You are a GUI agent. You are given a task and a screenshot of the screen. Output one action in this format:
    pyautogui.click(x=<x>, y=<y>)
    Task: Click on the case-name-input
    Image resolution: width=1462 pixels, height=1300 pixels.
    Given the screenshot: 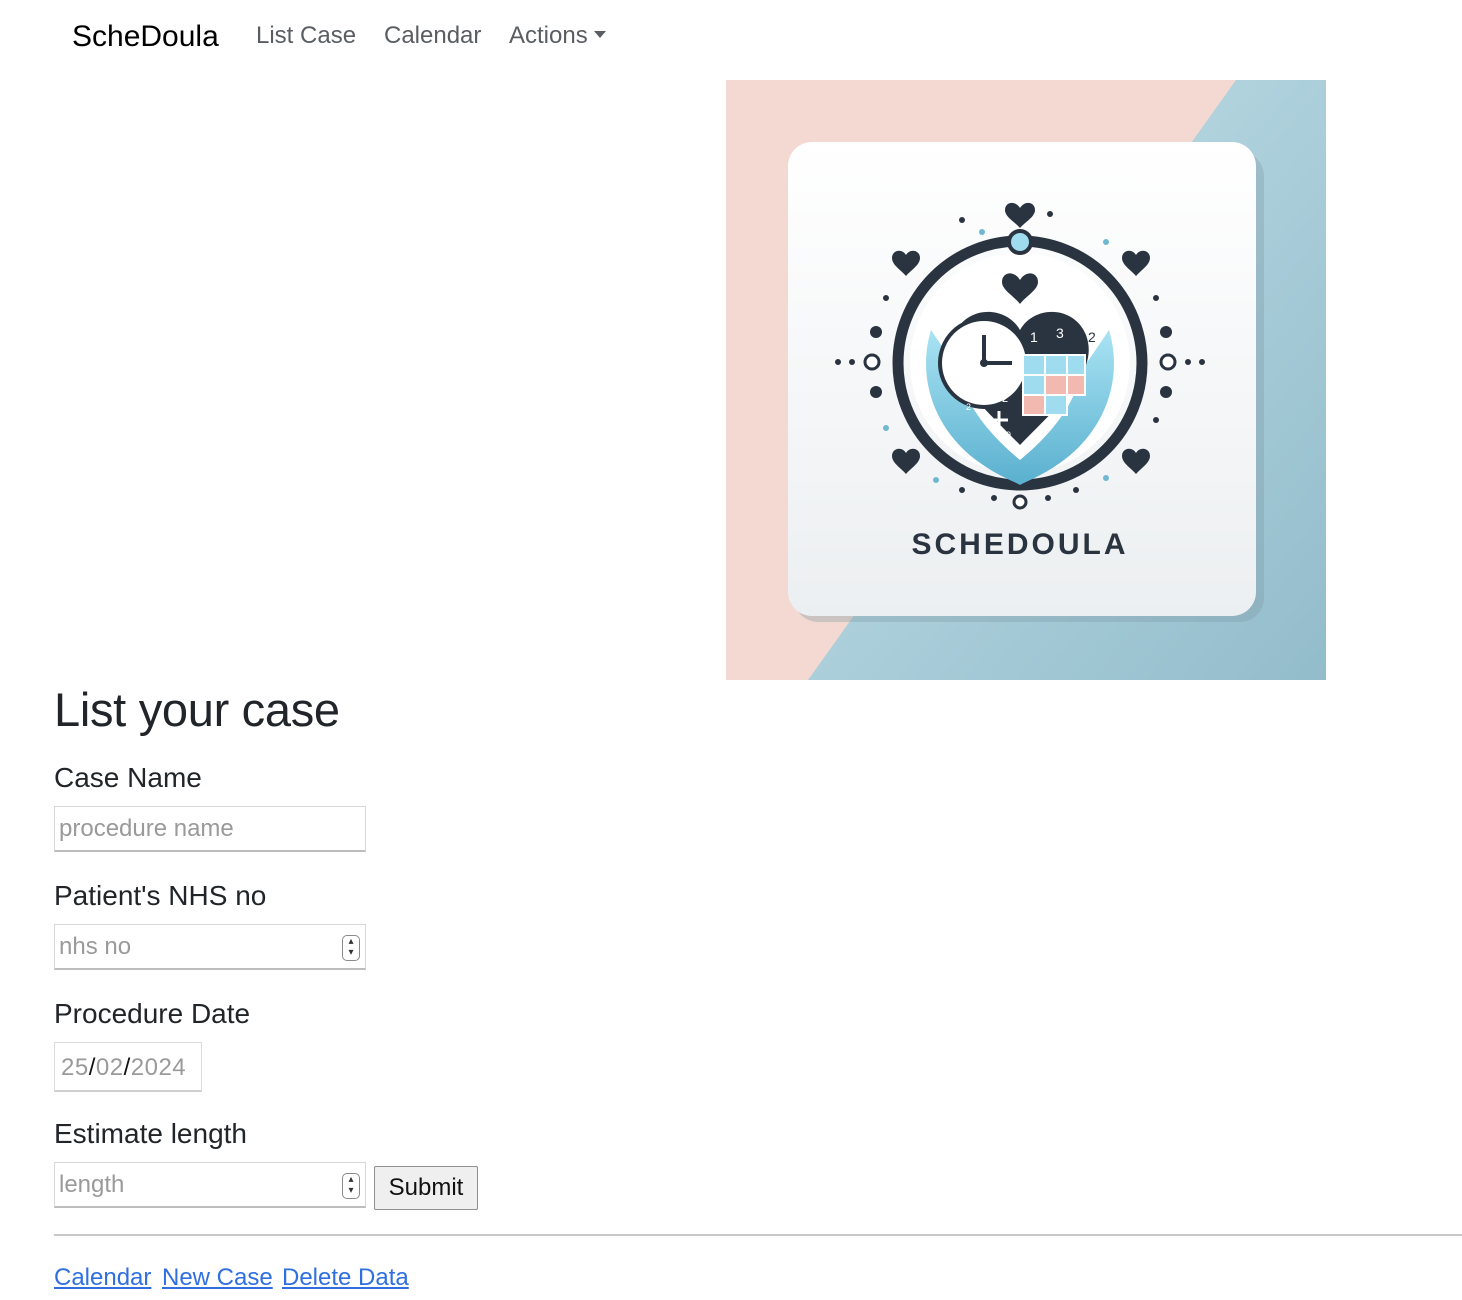 What is the action you would take?
    pyautogui.click(x=210, y=829)
    